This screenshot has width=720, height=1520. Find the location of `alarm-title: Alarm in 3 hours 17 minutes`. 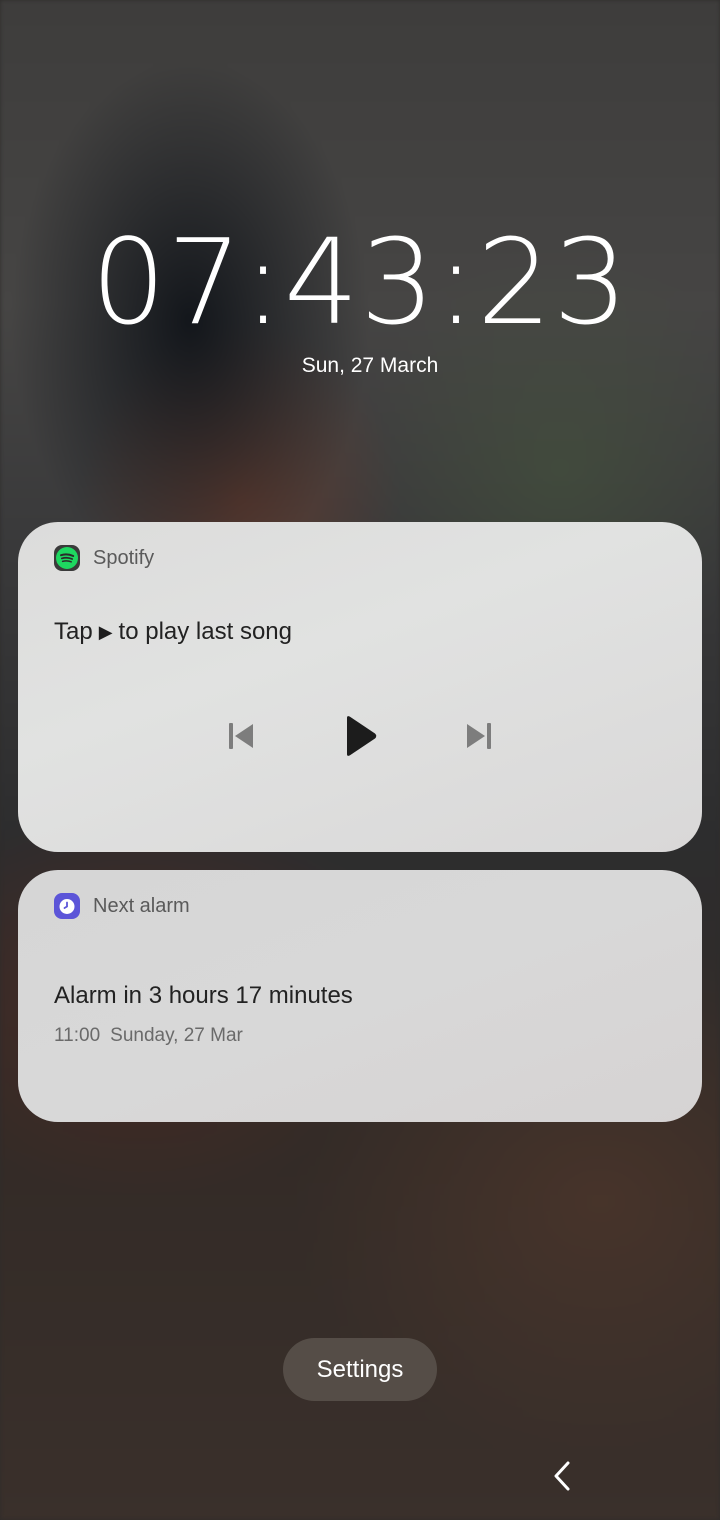

alarm-title: Alarm in 3 hours 17 minutes is located at coordinates (203, 995).